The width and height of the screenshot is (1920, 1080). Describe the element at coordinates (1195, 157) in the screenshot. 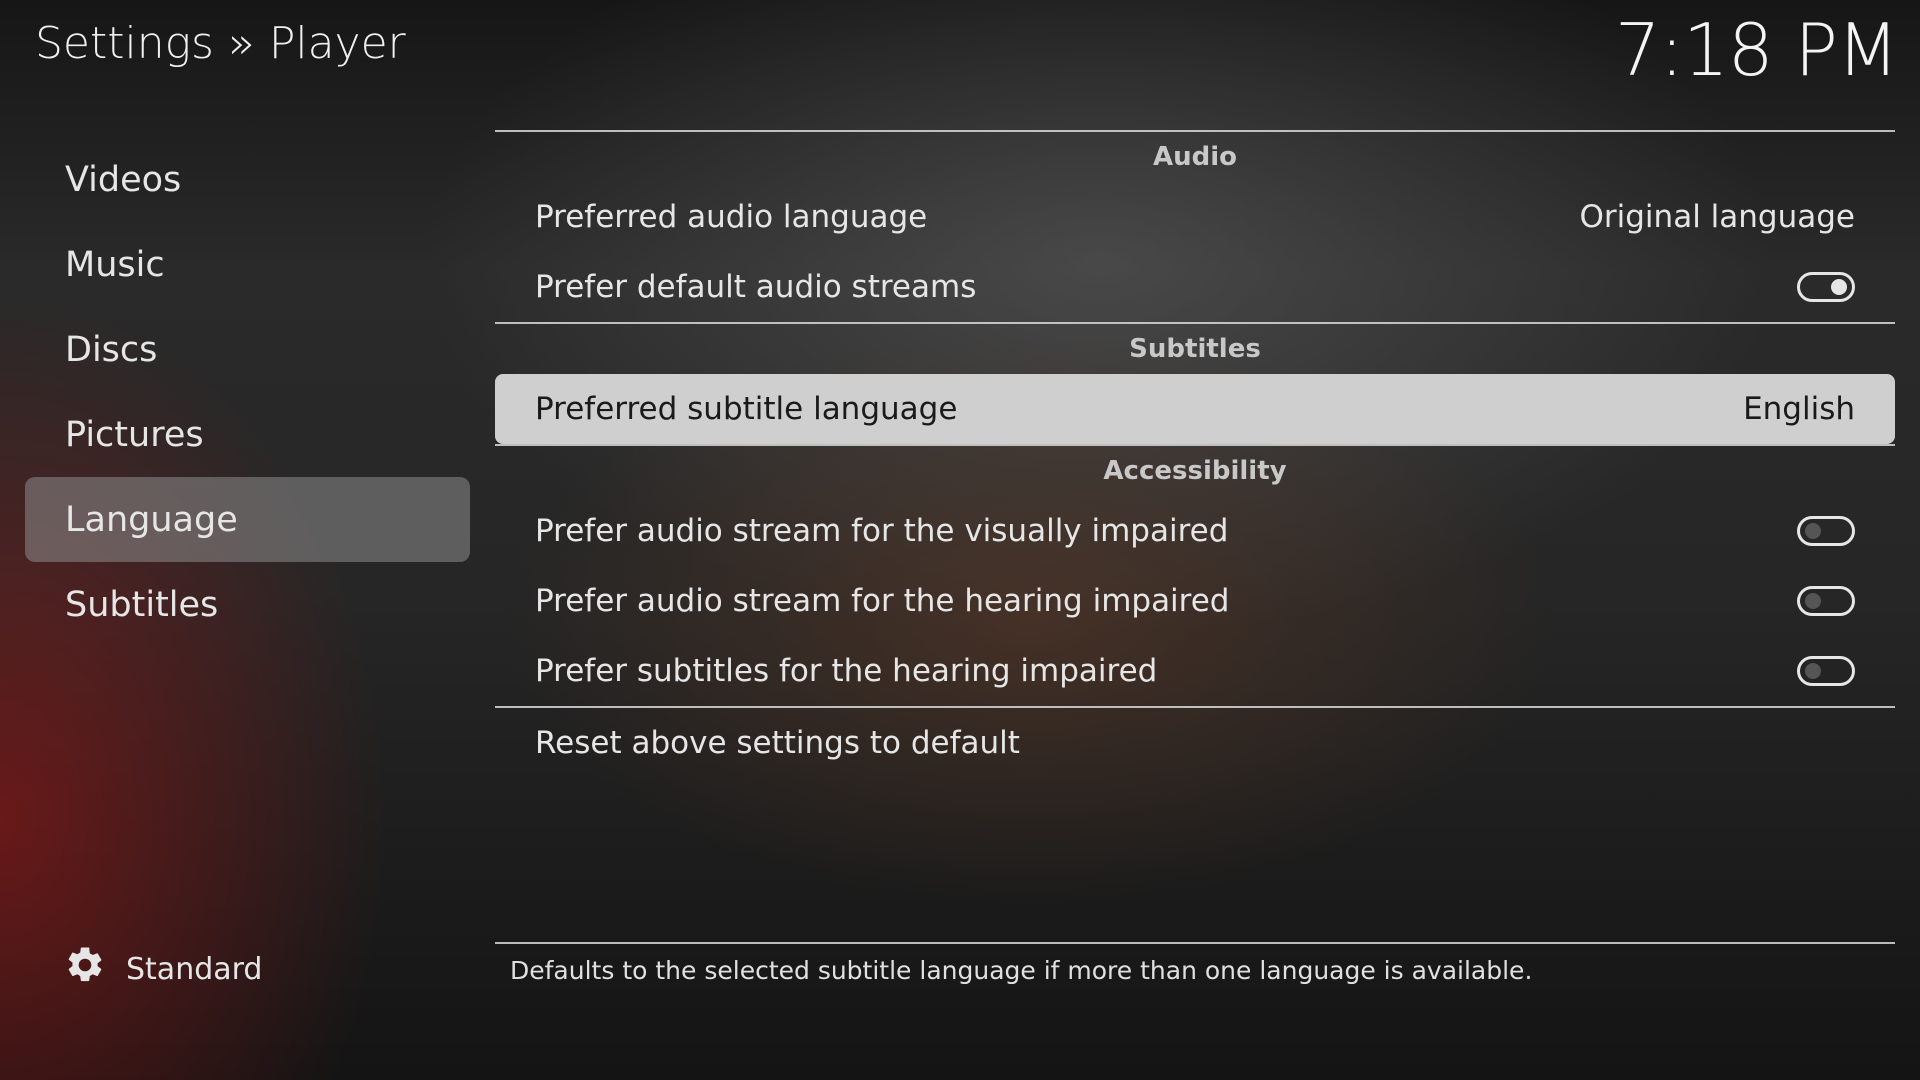

I see `section-header-audio: Audio` at that location.